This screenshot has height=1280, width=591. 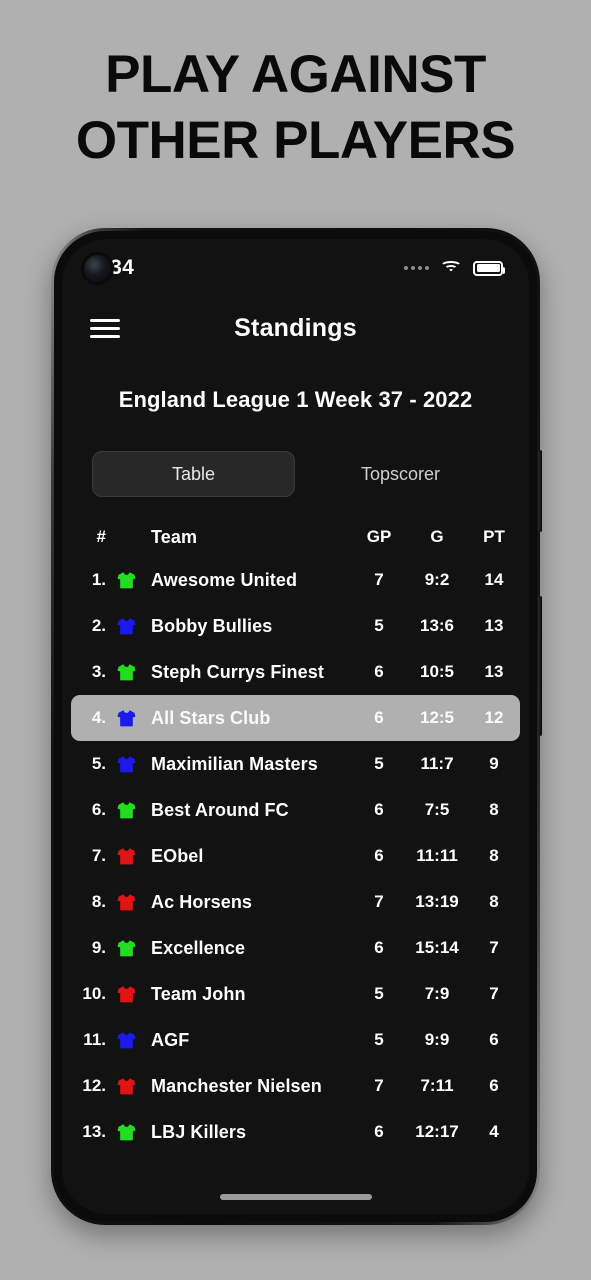 I want to click on promo-headline: PLAY AGAINST OTHER PLAYERS, so click(x=295, y=108).